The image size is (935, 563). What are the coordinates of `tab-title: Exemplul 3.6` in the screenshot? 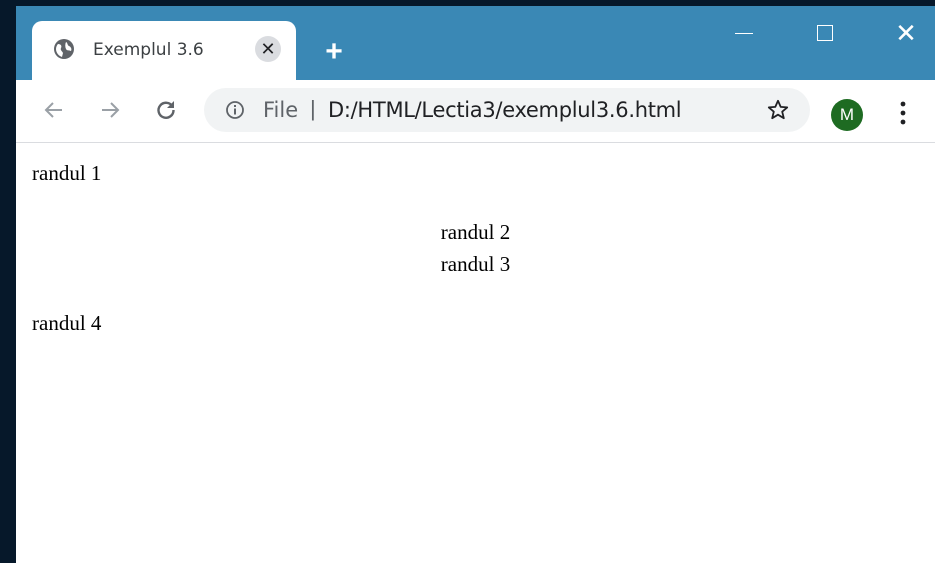 It's located at (148, 50).